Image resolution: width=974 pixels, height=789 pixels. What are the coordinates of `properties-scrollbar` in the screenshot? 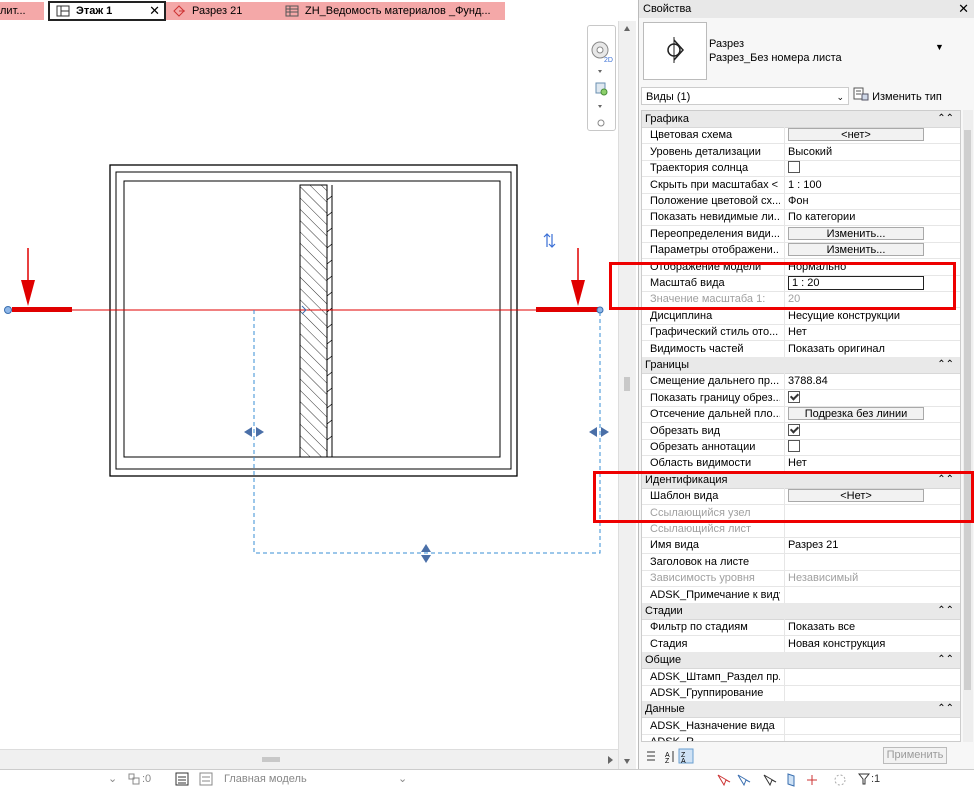 It's located at (968, 426).